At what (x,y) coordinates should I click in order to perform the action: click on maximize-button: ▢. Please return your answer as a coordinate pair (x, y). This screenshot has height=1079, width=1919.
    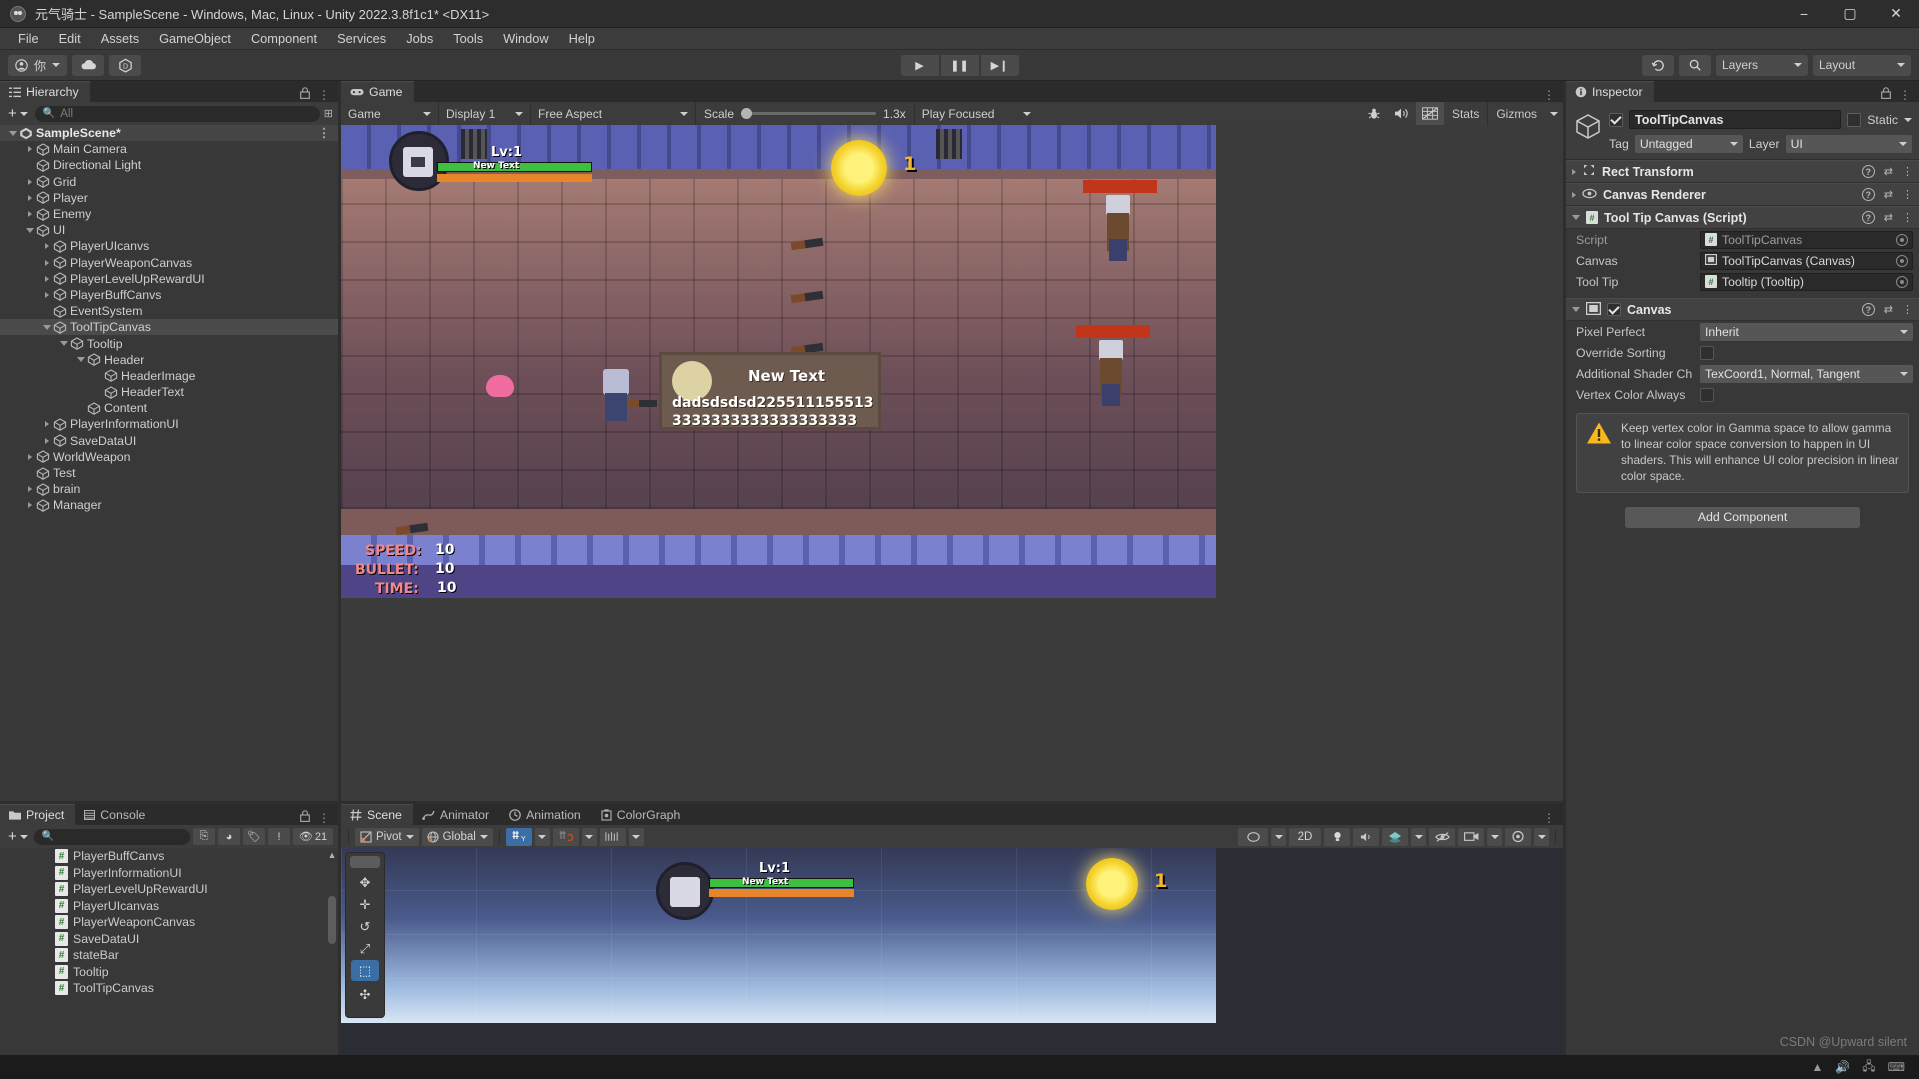
    Looking at the image, I should click on (1850, 14).